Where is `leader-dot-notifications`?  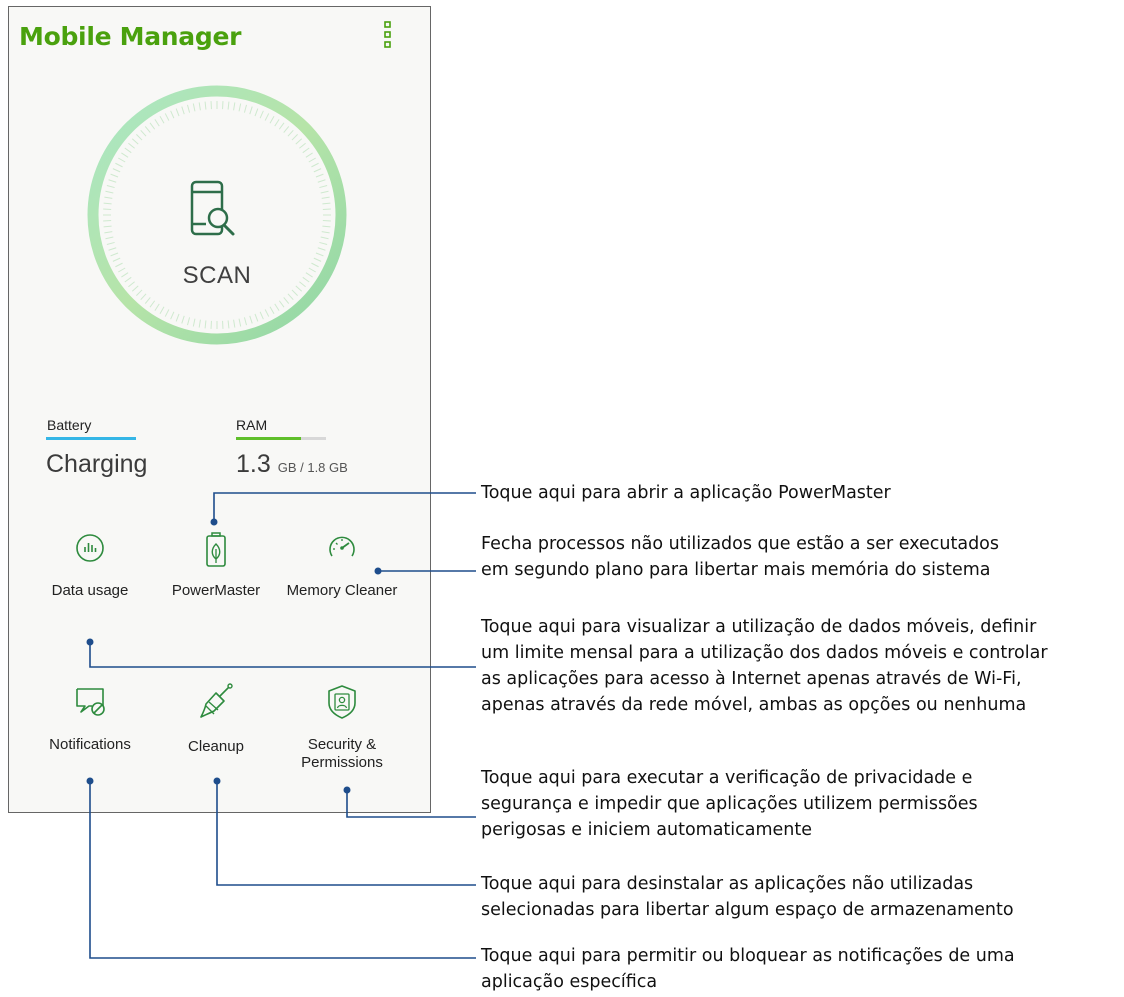
leader-dot-notifications is located at coordinates (90, 781).